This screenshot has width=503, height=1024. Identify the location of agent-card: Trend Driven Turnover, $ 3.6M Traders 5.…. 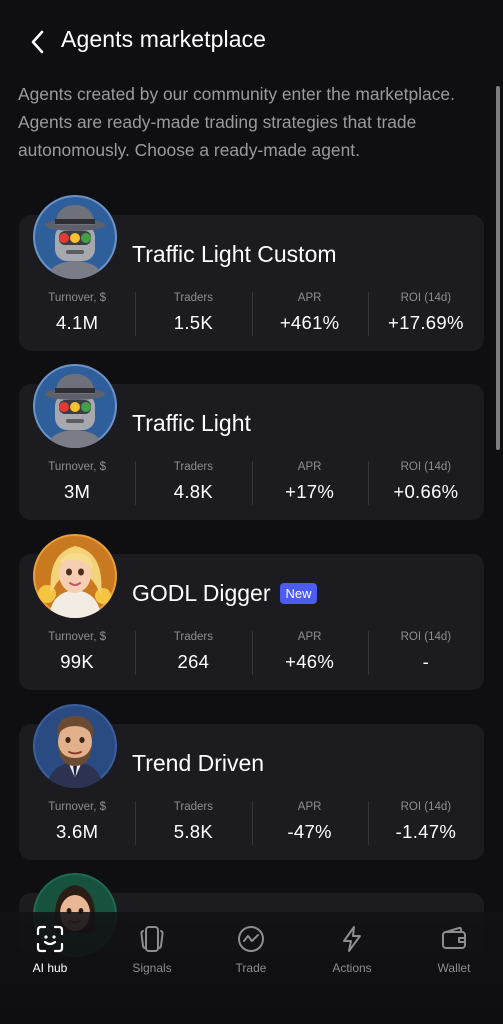
(251, 782).